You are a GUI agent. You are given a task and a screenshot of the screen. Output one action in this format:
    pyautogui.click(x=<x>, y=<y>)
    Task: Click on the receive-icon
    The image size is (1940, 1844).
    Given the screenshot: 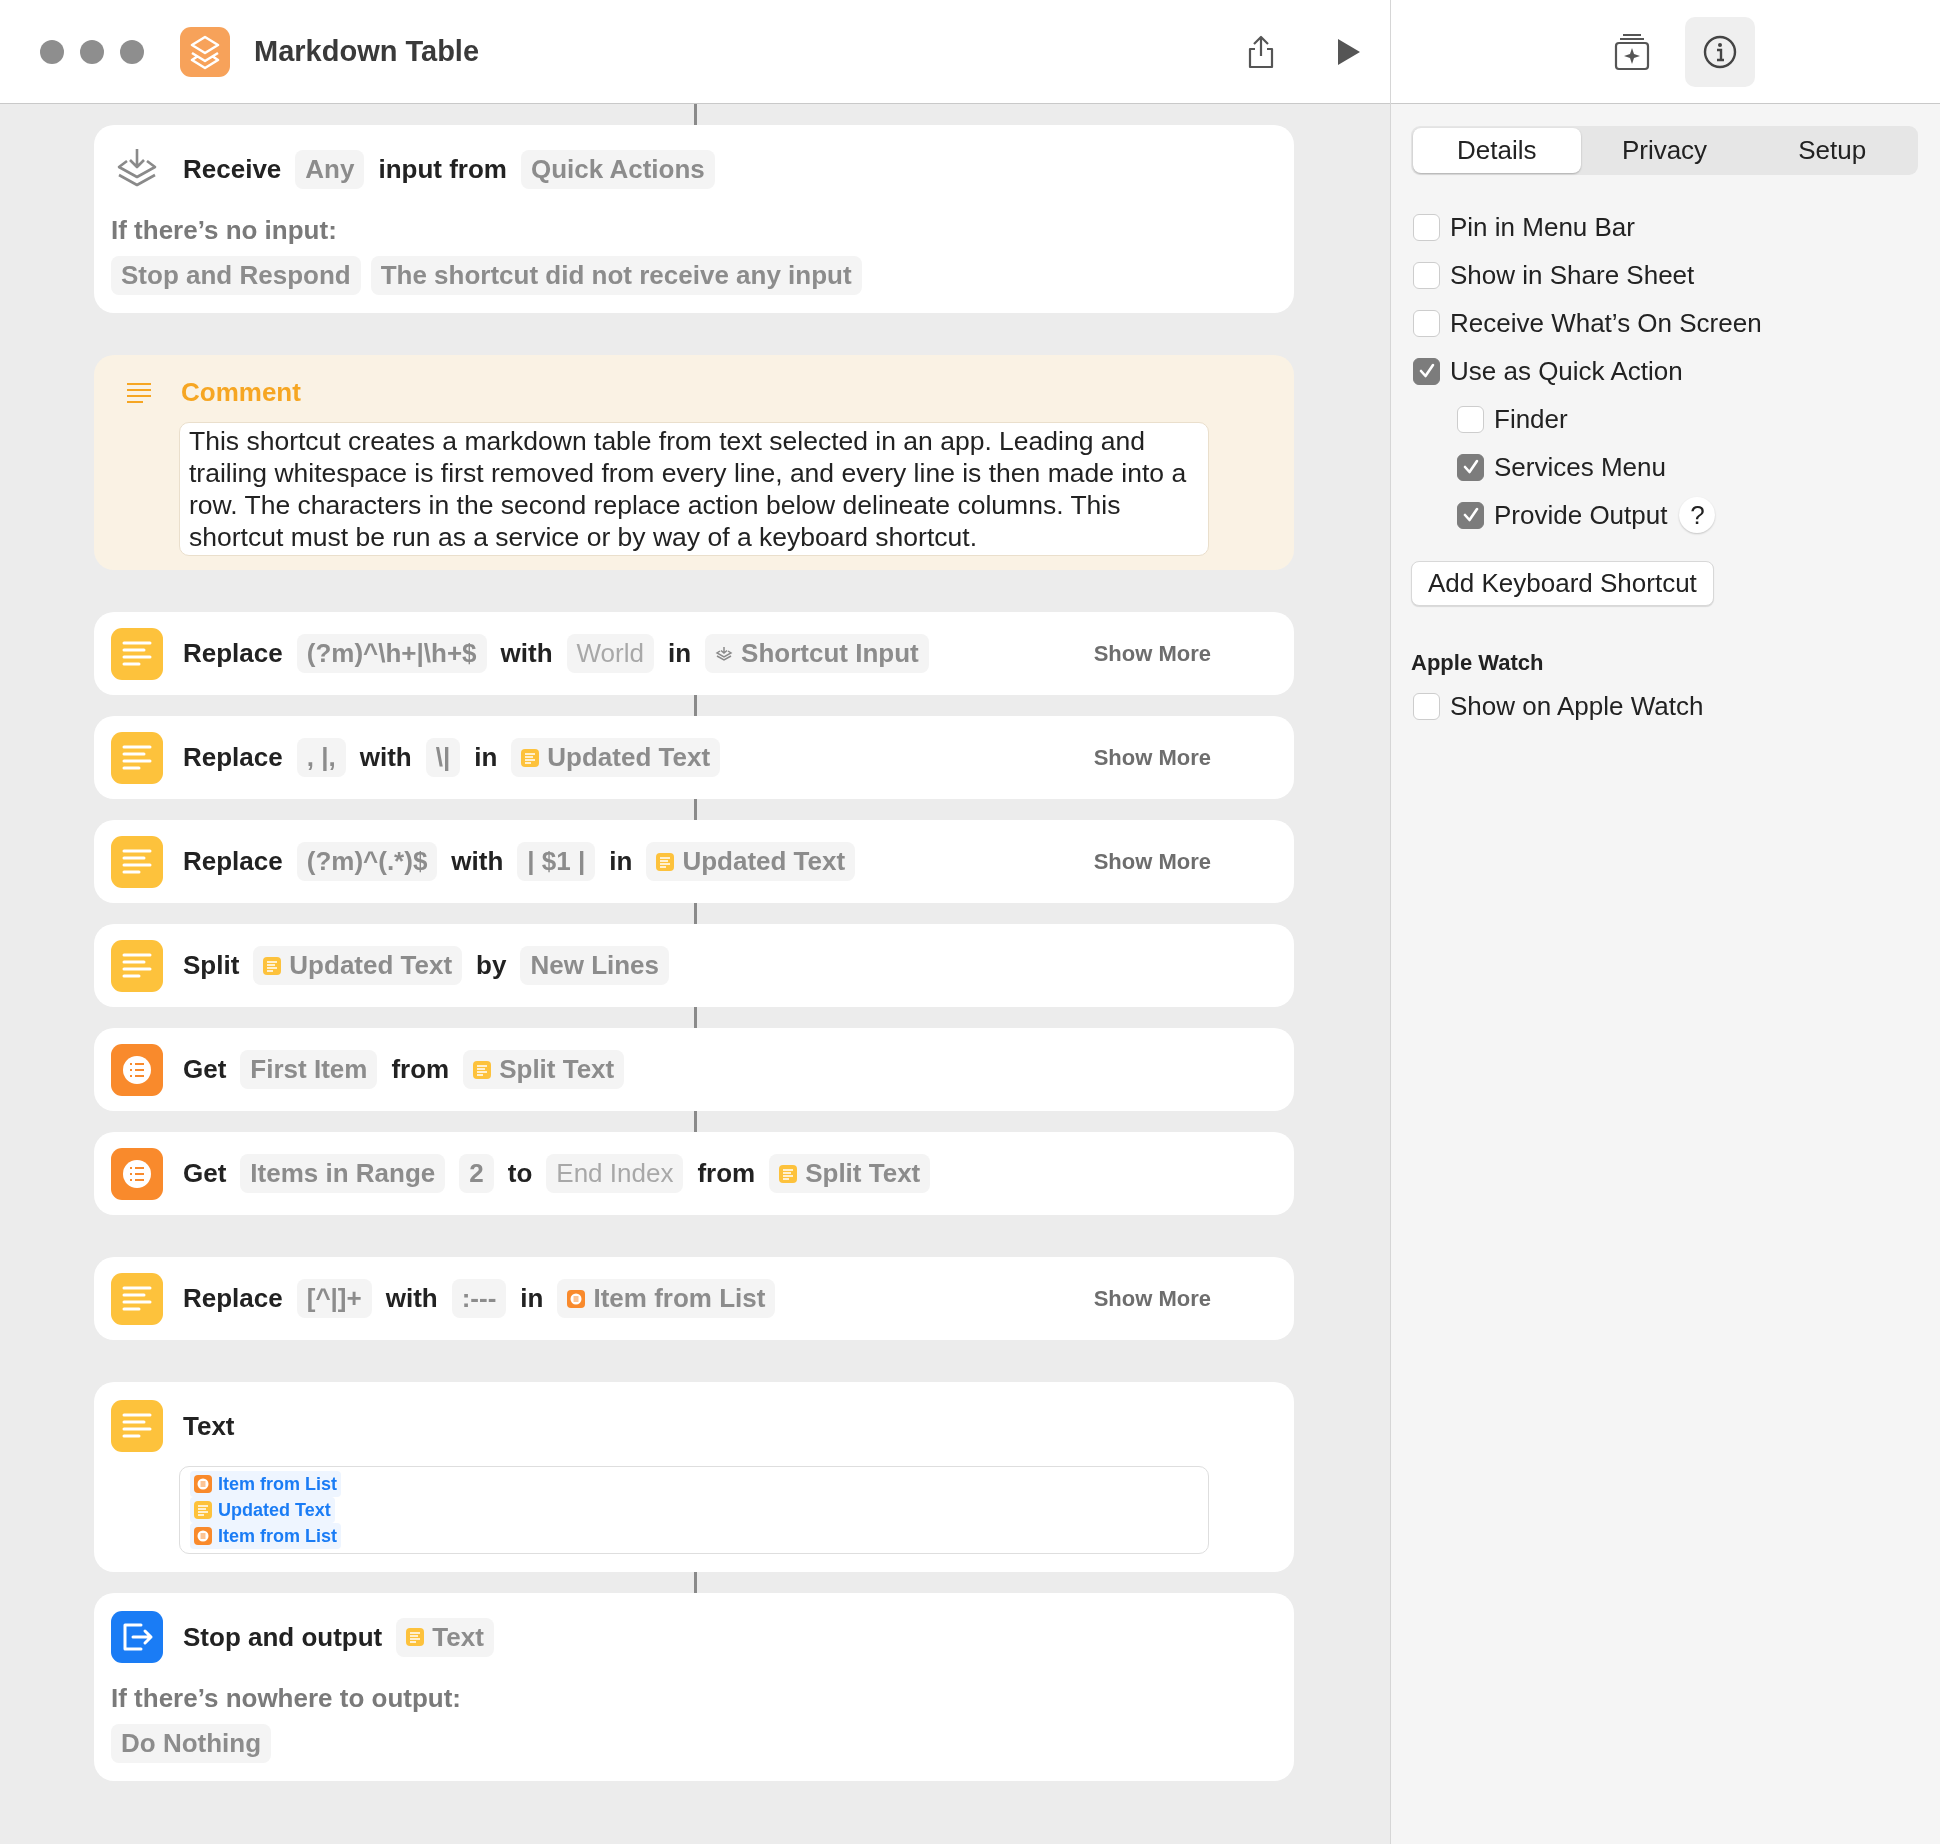 What is the action you would take?
    pyautogui.click(x=724, y=653)
    